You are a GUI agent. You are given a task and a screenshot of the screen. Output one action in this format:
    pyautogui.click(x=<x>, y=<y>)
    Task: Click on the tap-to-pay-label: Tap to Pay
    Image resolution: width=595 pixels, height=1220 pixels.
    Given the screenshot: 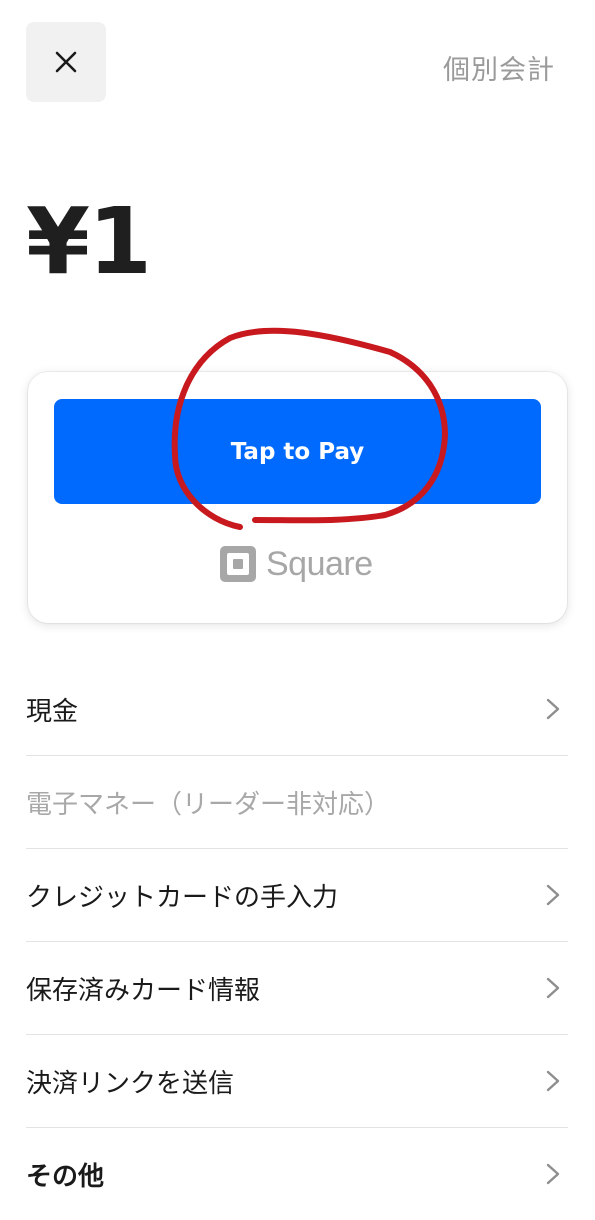 What is the action you would take?
    pyautogui.click(x=297, y=451)
    